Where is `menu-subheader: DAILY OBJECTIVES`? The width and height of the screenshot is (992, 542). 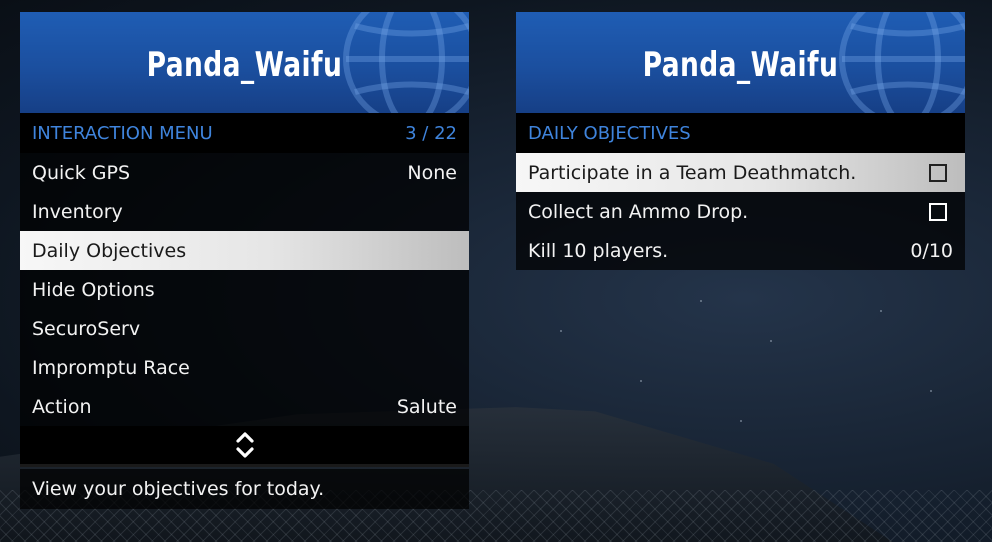
menu-subheader: DAILY OBJECTIVES is located at coordinates (740, 133).